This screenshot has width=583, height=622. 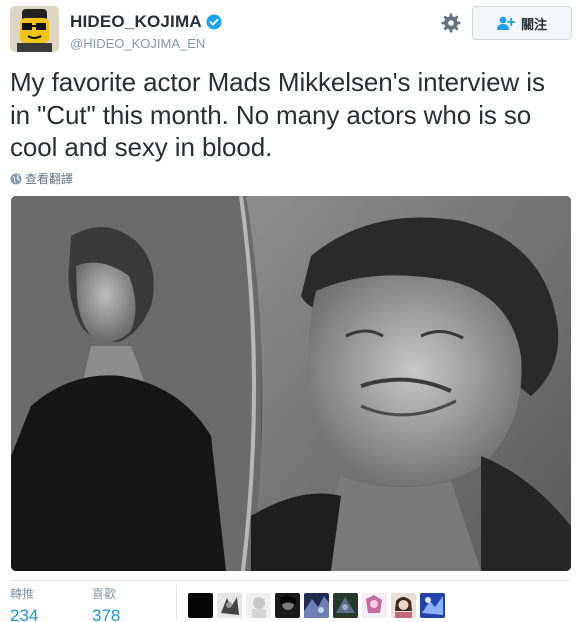 What do you see at coordinates (16, 178) in the screenshot?
I see `globe-icon` at bounding box center [16, 178].